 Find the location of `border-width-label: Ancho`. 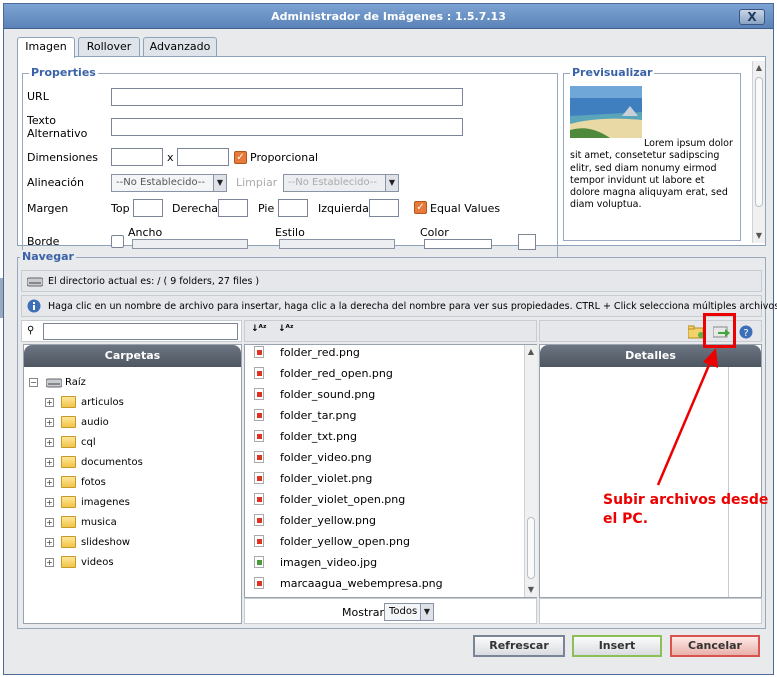

border-width-label: Ancho is located at coordinates (145, 232).